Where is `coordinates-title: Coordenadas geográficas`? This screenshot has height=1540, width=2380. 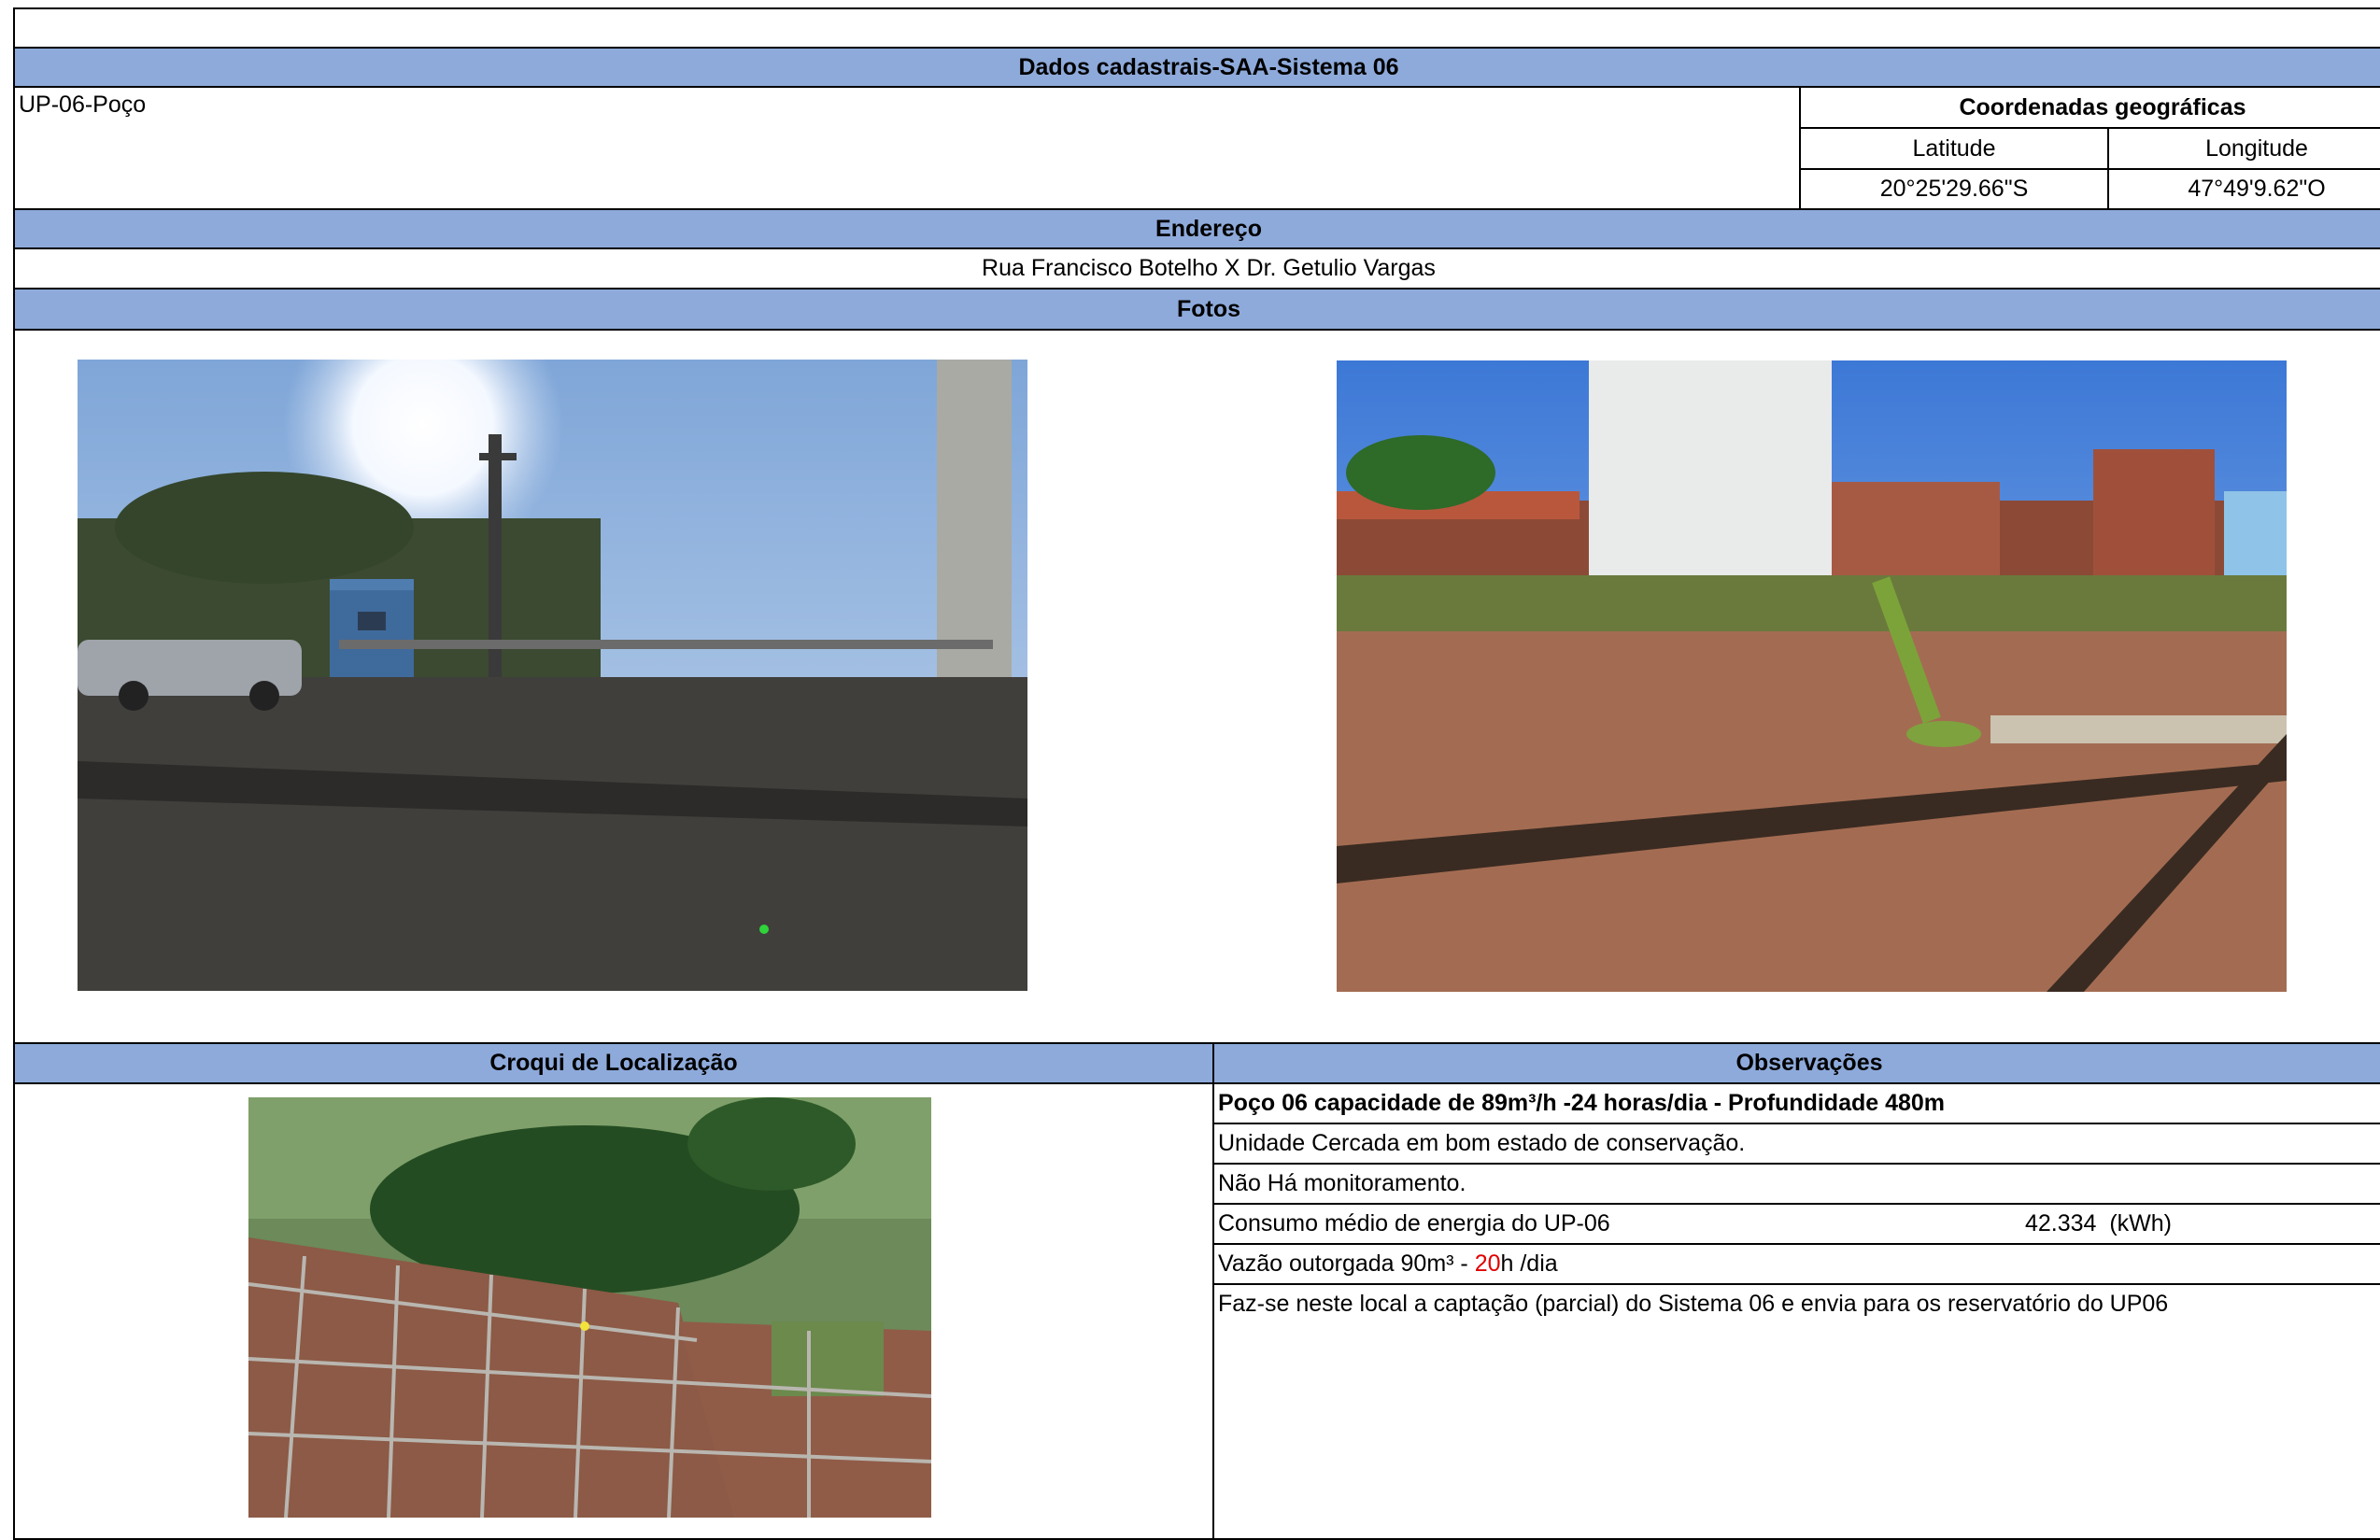 coordinates-title: Coordenadas geográficas is located at coordinates (2089, 107).